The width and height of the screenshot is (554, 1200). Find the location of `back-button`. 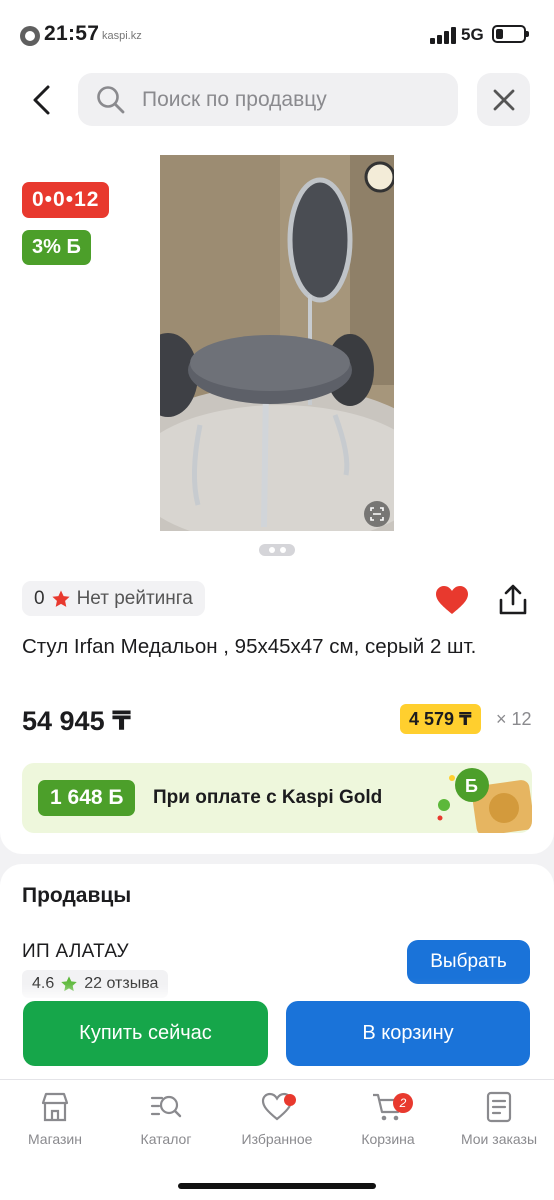

back-button is located at coordinates (42, 100).